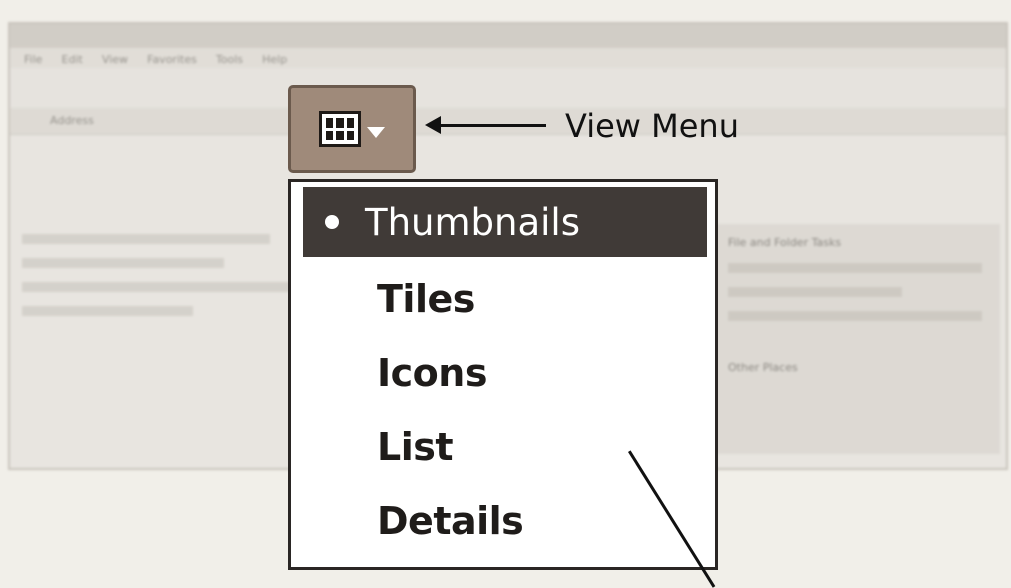  What do you see at coordinates (508, 36) in the screenshot?
I see `background-title-bar` at bounding box center [508, 36].